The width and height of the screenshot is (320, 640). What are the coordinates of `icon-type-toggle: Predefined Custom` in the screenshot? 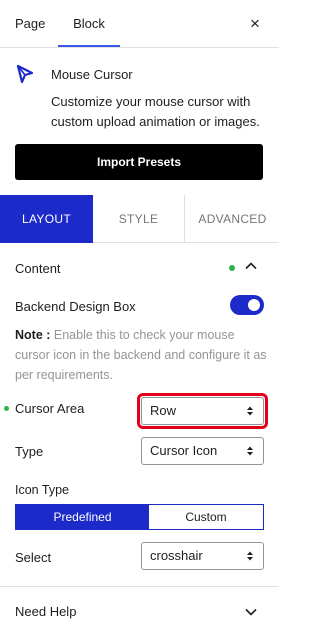 It's located at (139, 517).